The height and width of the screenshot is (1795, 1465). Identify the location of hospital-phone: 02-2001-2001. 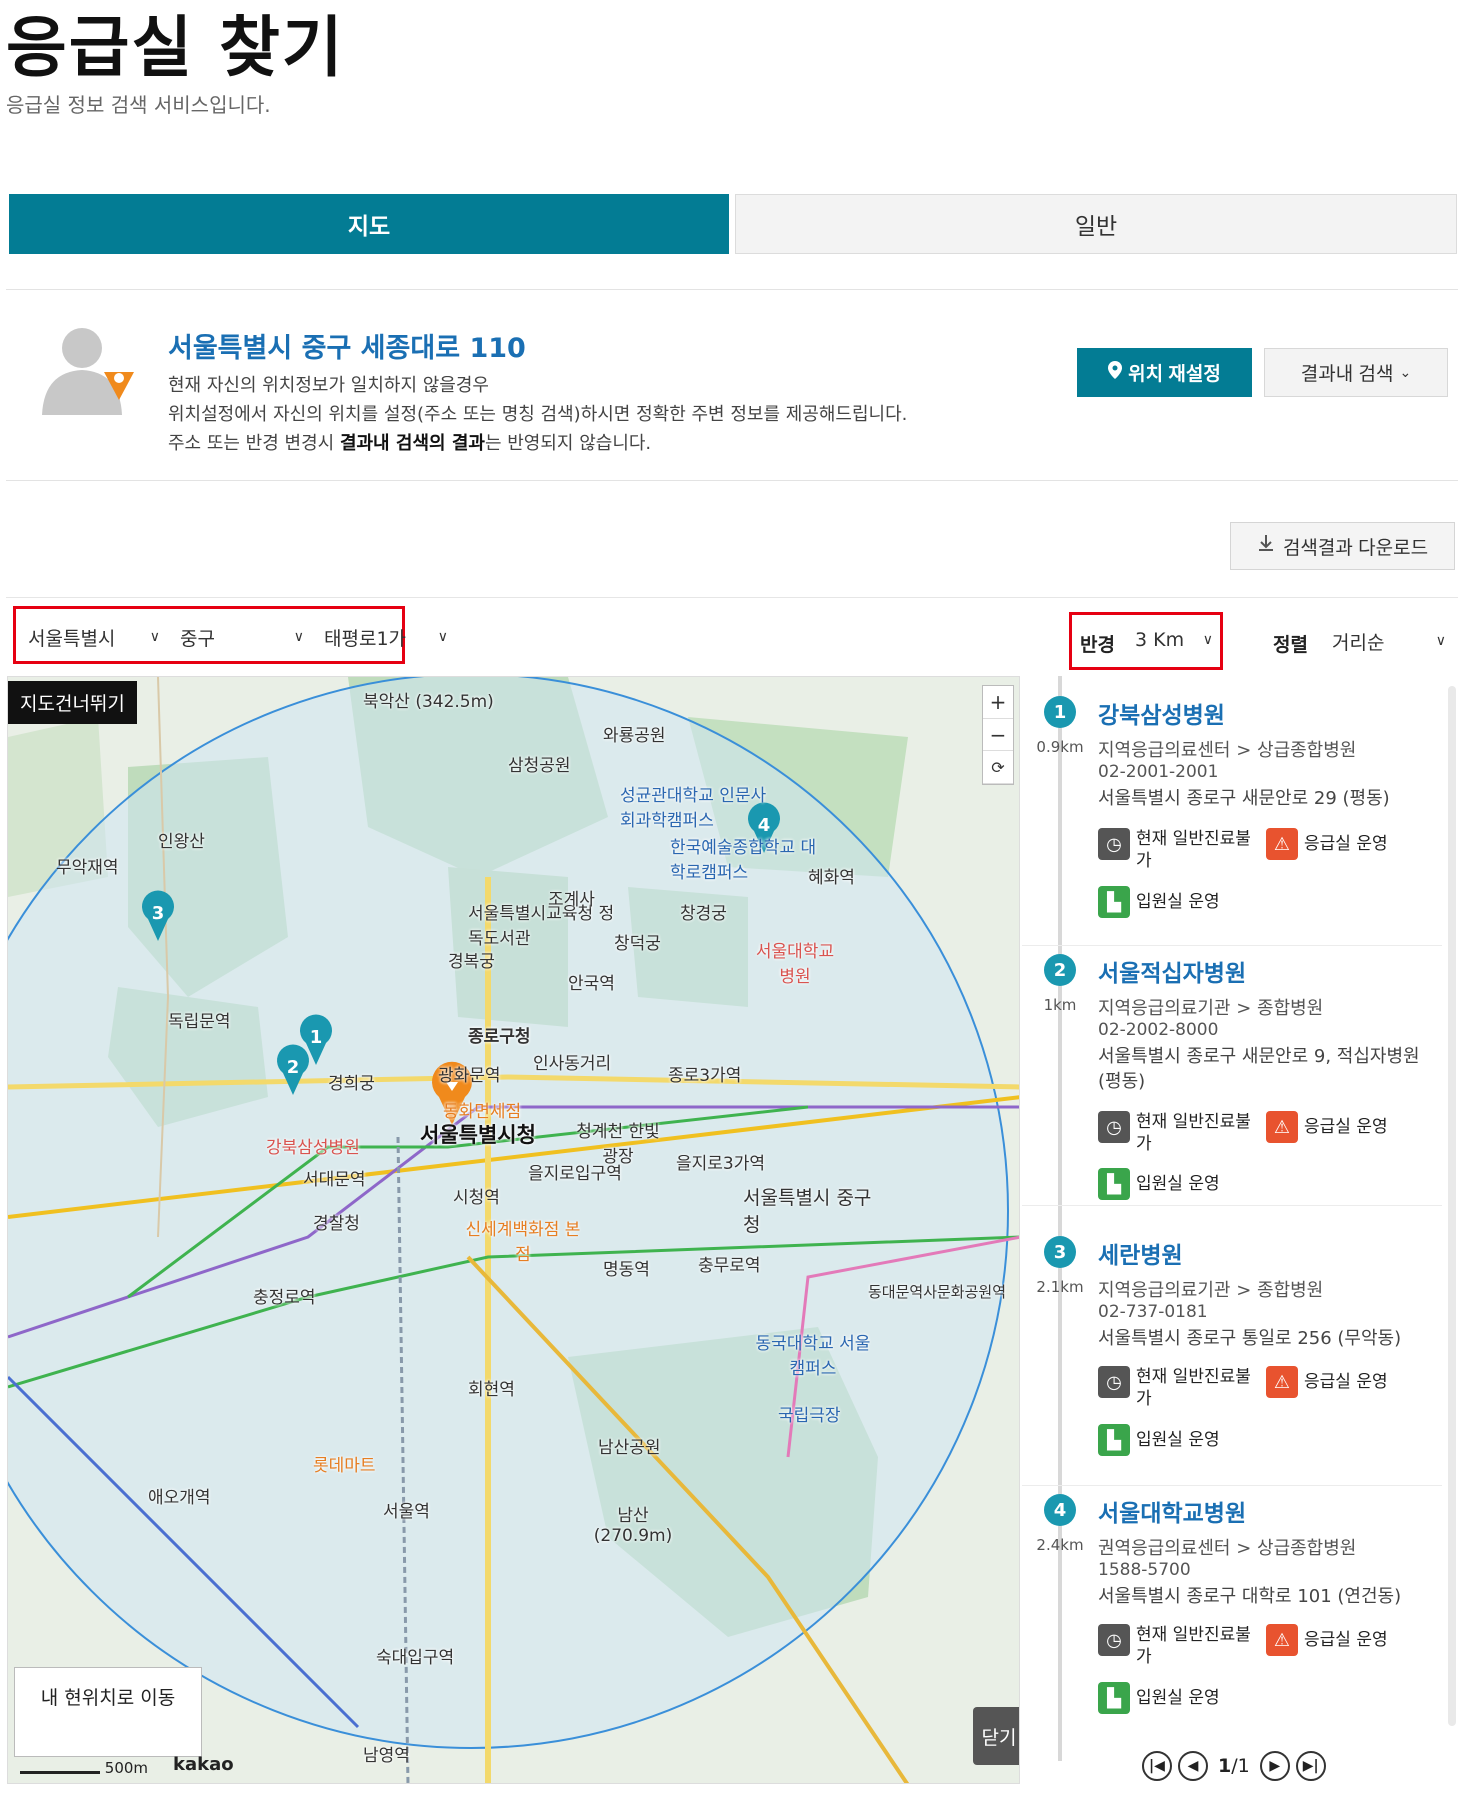
(1158, 772).